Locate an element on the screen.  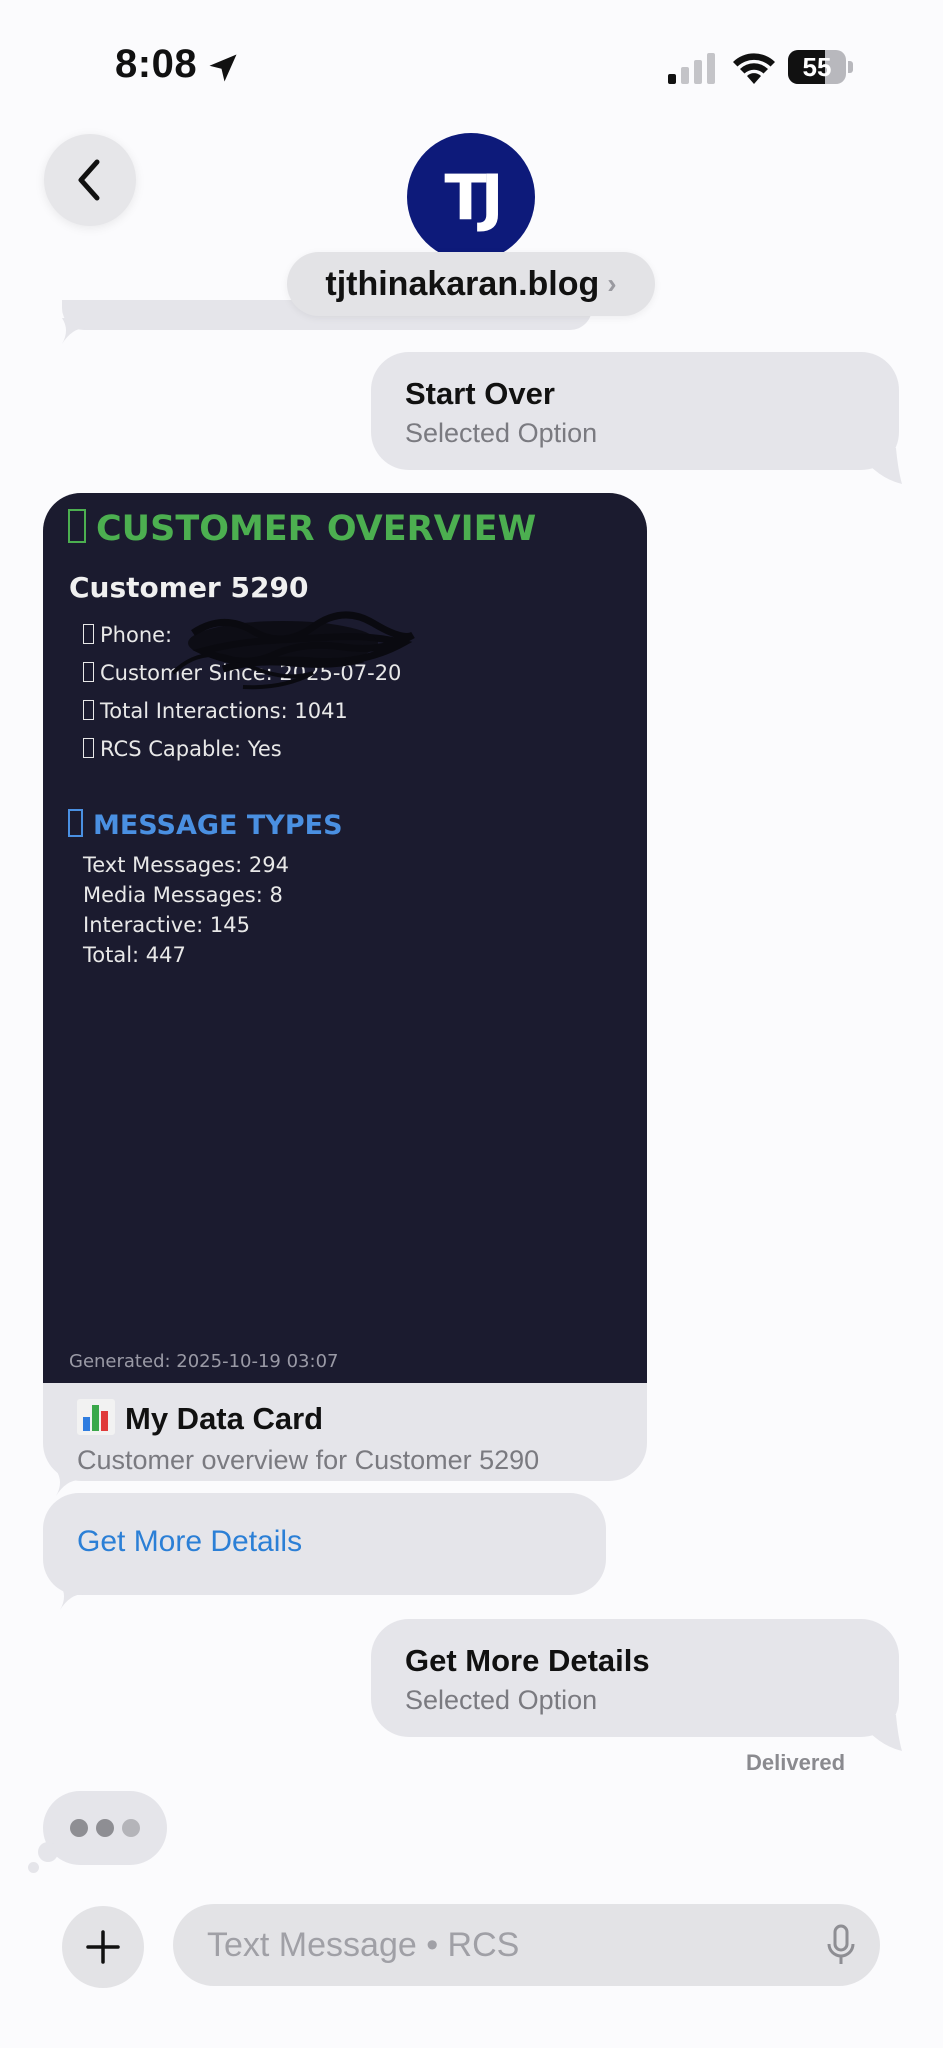
battery-level: 55 is located at coordinates (817, 67).